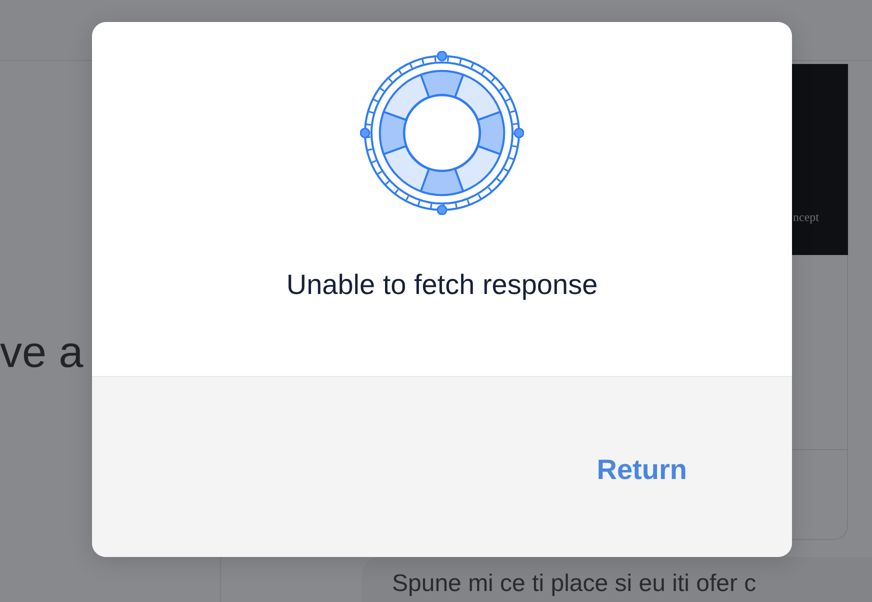  What do you see at coordinates (442, 285) in the screenshot?
I see `error-message: Unable to fetch response` at bounding box center [442, 285].